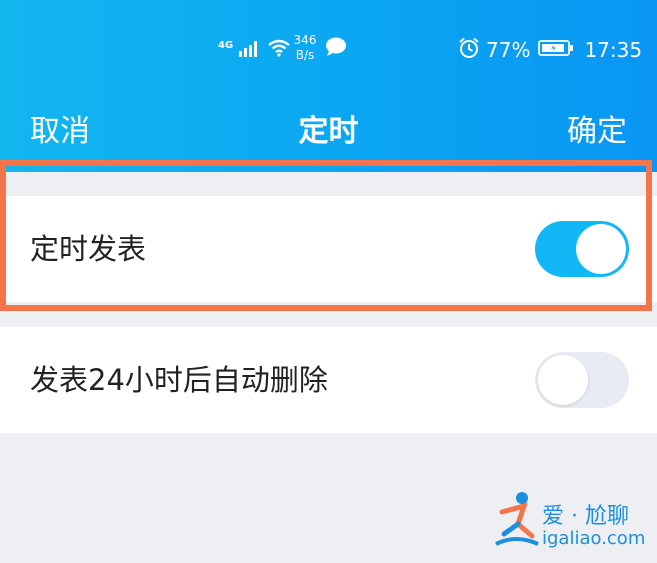 The width and height of the screenshot is (657, 563). Describe the element at coordinates (585, 516) in the screenshot. I see `watermark-title: 爱 · 尬聊` at that location.